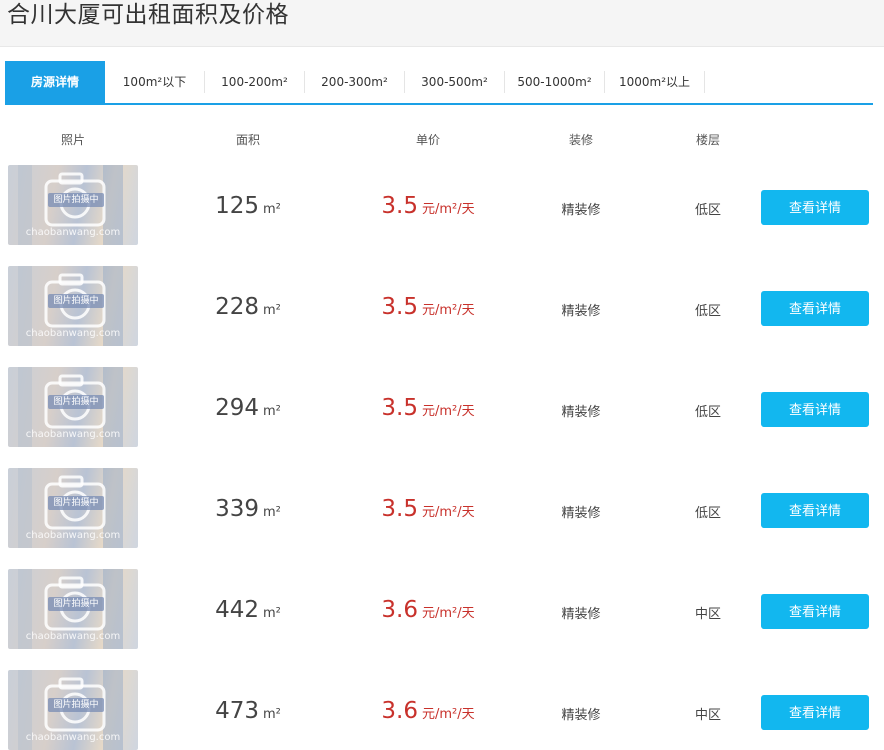 The width and height of the screenshot is (884, 750). I want to click on area-value: 228, so click(237, 307).